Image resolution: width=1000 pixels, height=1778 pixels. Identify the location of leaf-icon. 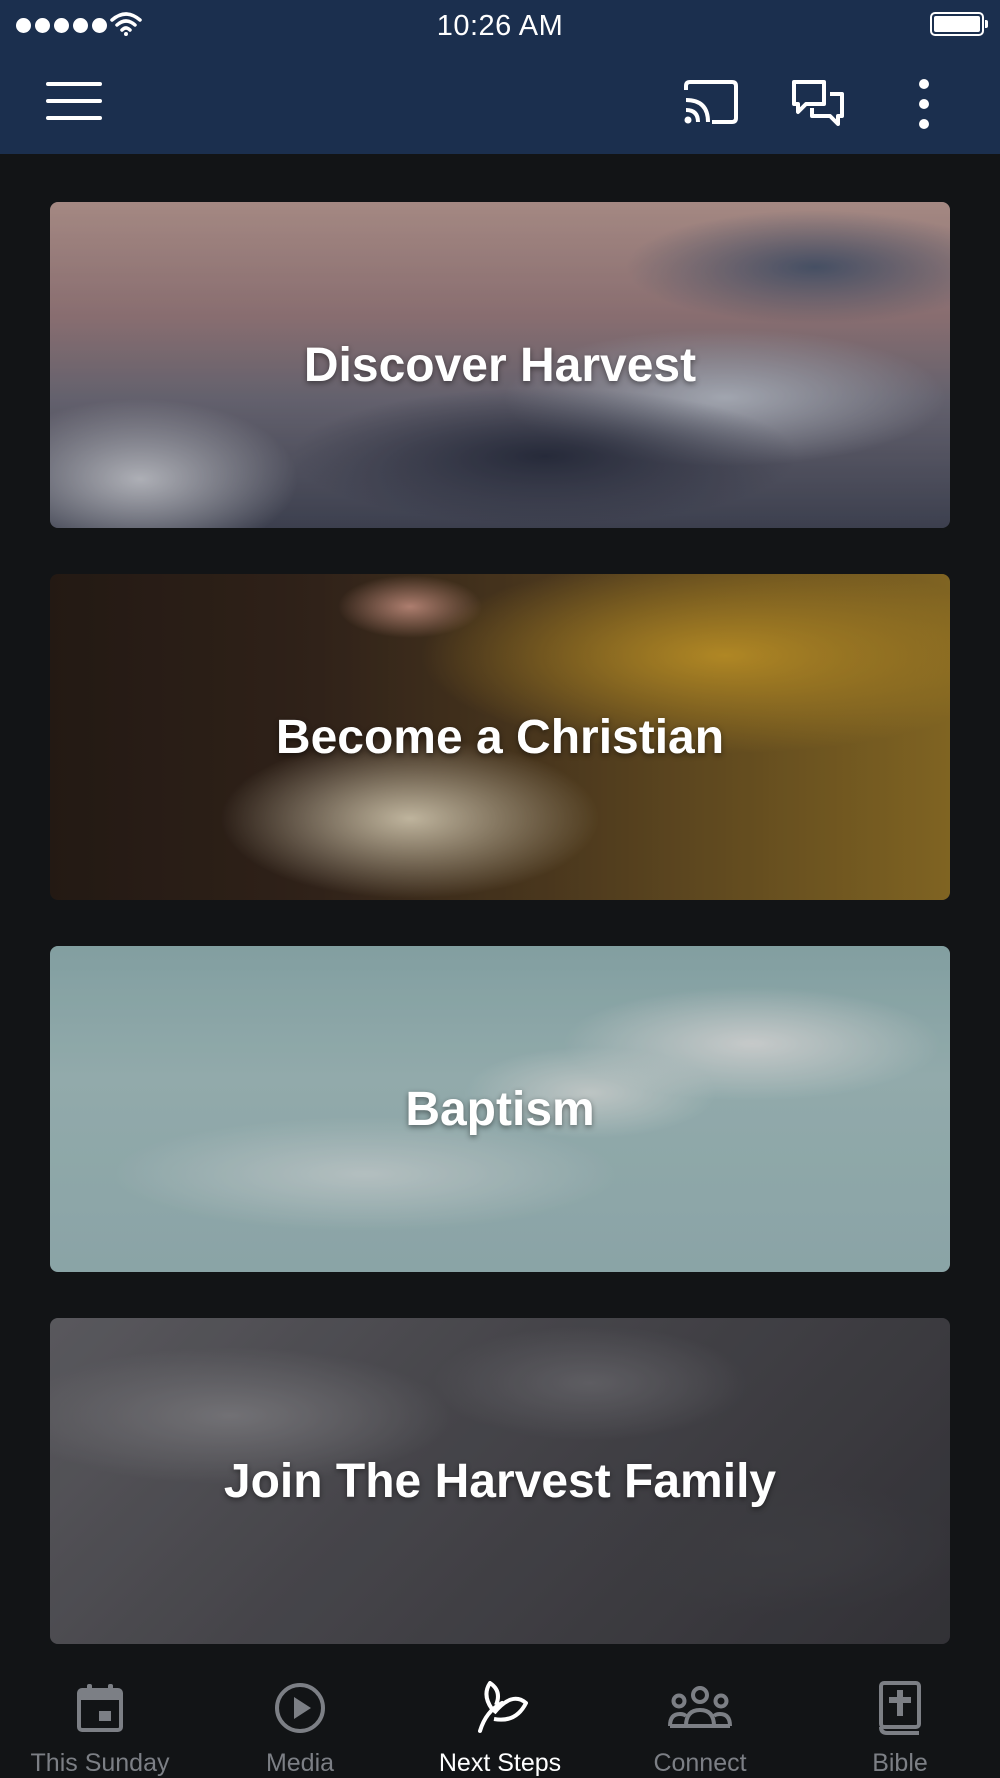
(500, 1707).